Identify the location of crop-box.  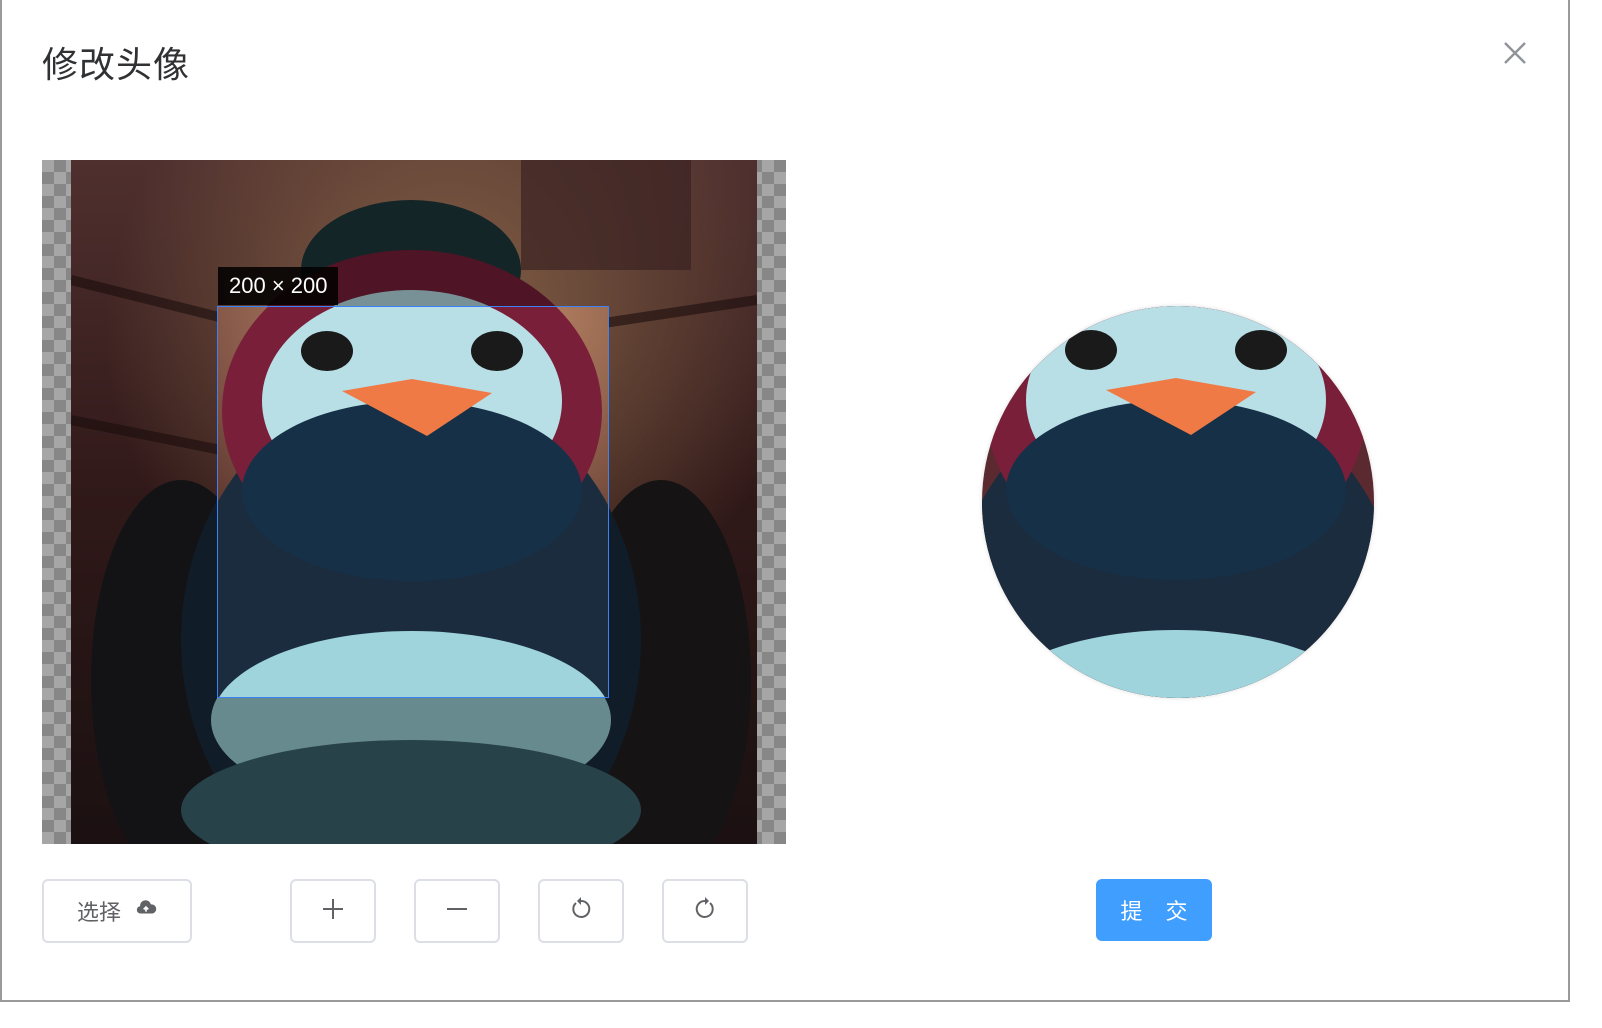
(413, 502).